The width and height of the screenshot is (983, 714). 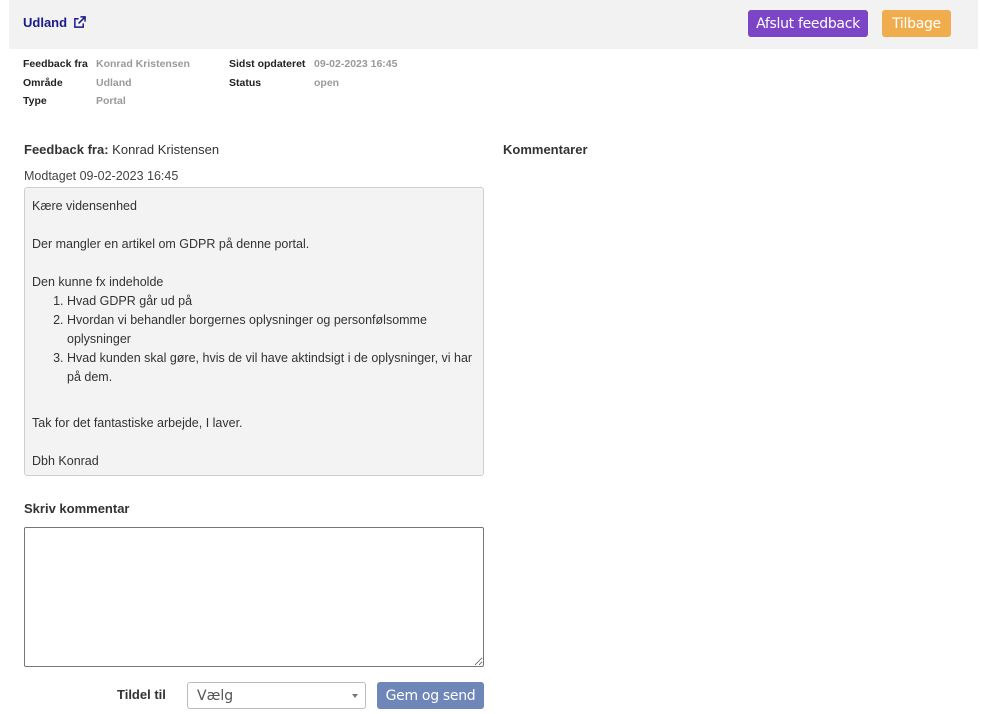 What do you see at coordinates (84, 206) in the screenshot?
I see `message-greeting: Kære vidensenhed` at bounding box center [84, 206].